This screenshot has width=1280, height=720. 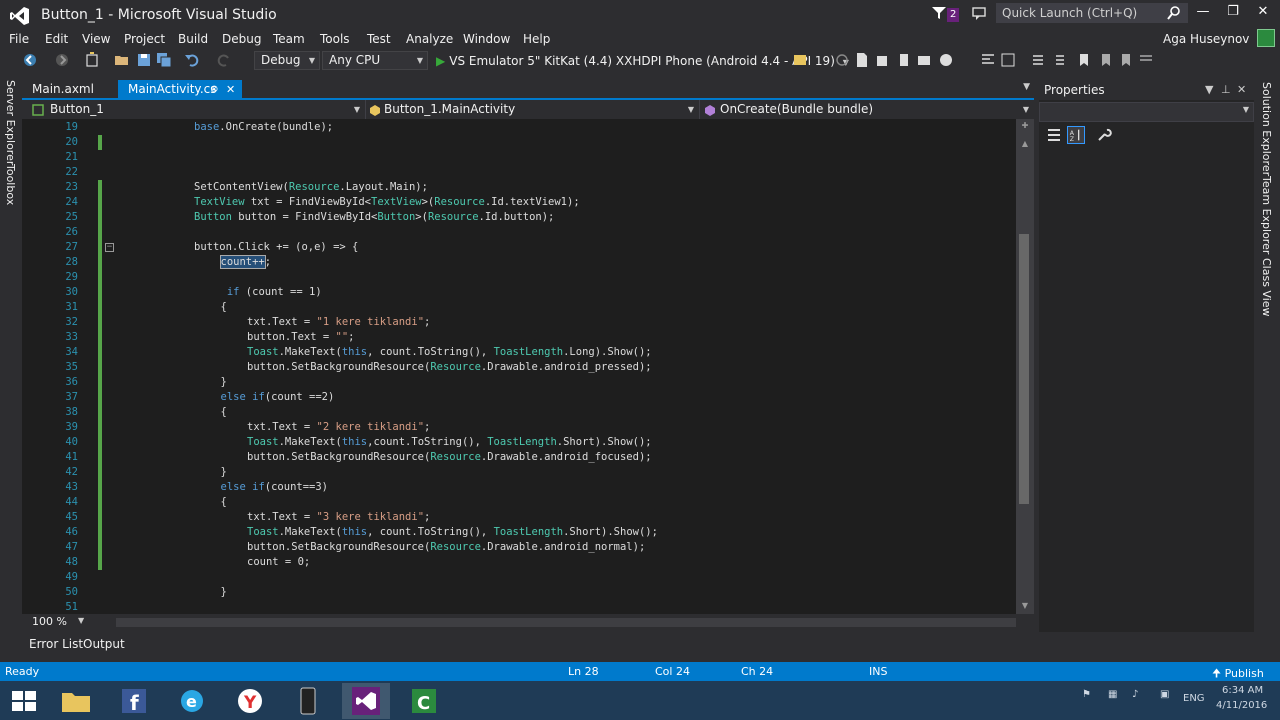 I want to click on bookmark-prev-icon, so click(x=1106, y=60).